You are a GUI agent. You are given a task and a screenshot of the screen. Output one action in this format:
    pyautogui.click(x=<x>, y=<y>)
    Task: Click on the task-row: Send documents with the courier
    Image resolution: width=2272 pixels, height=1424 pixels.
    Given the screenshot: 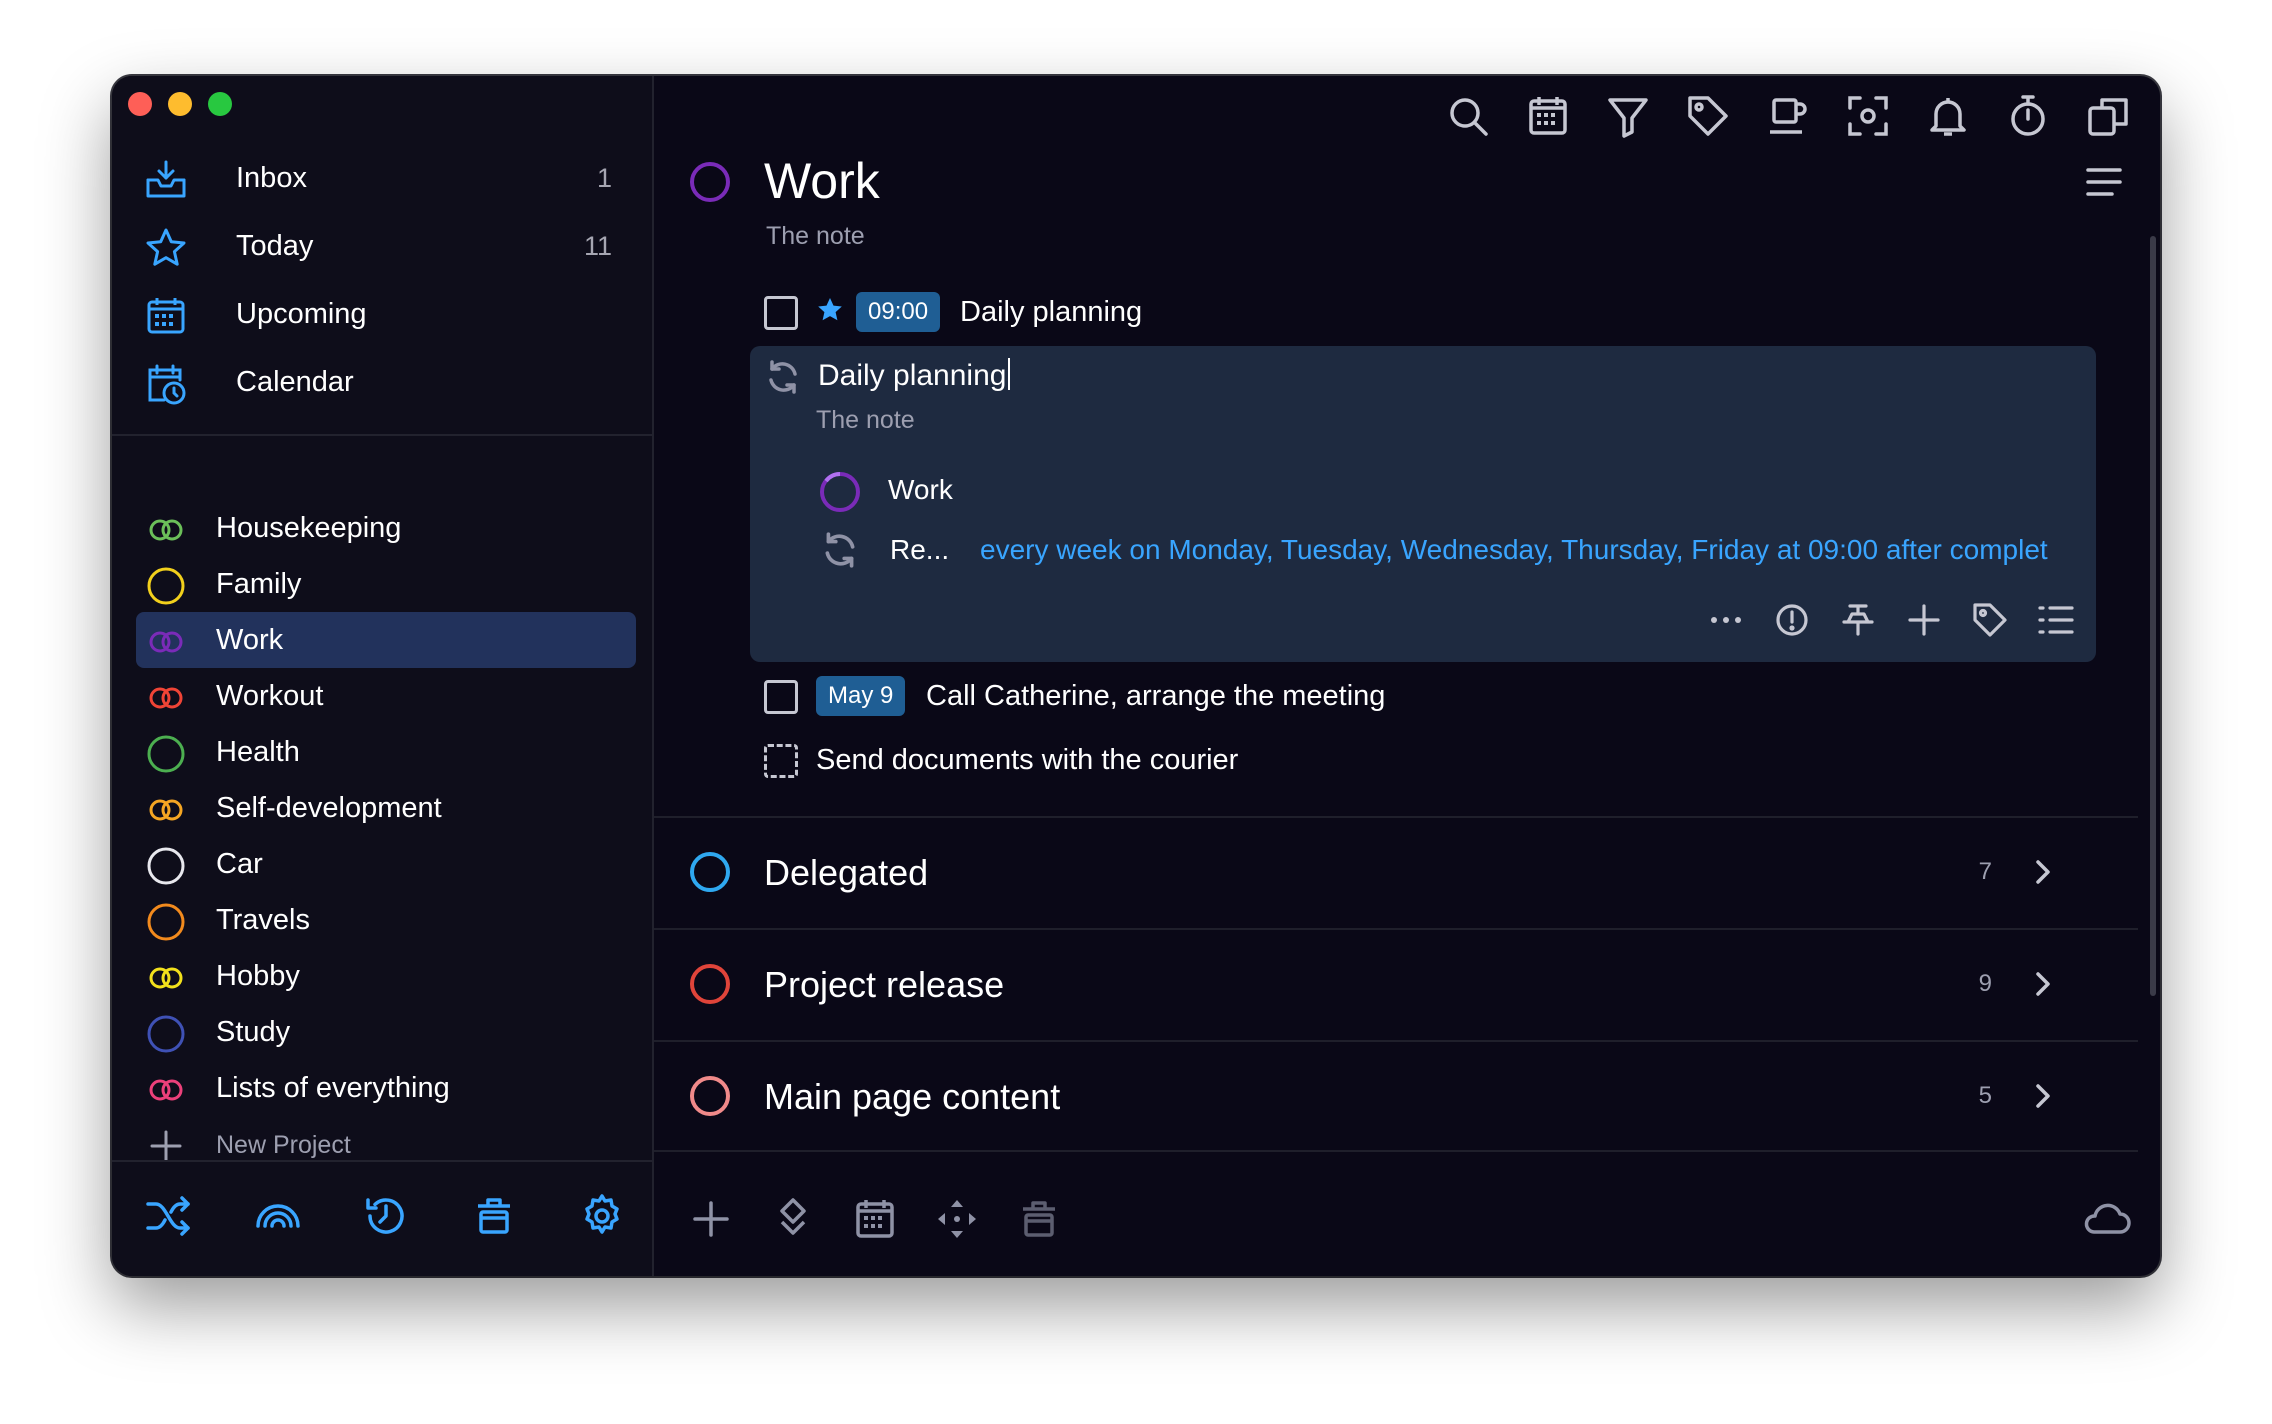 What is the action you would take?
    pyautogui.click(x=1414, y=764)
    